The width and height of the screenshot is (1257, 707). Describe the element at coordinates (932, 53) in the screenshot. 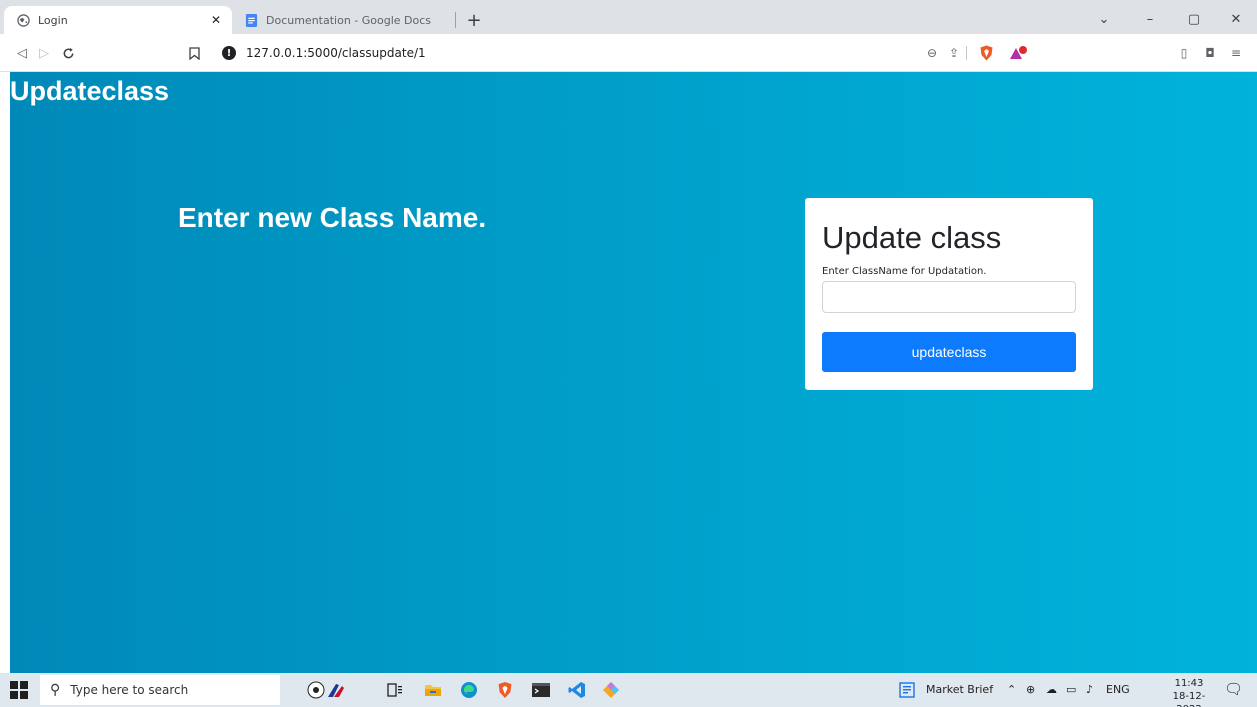

I see `zoom-icon: ⊖` at that location.